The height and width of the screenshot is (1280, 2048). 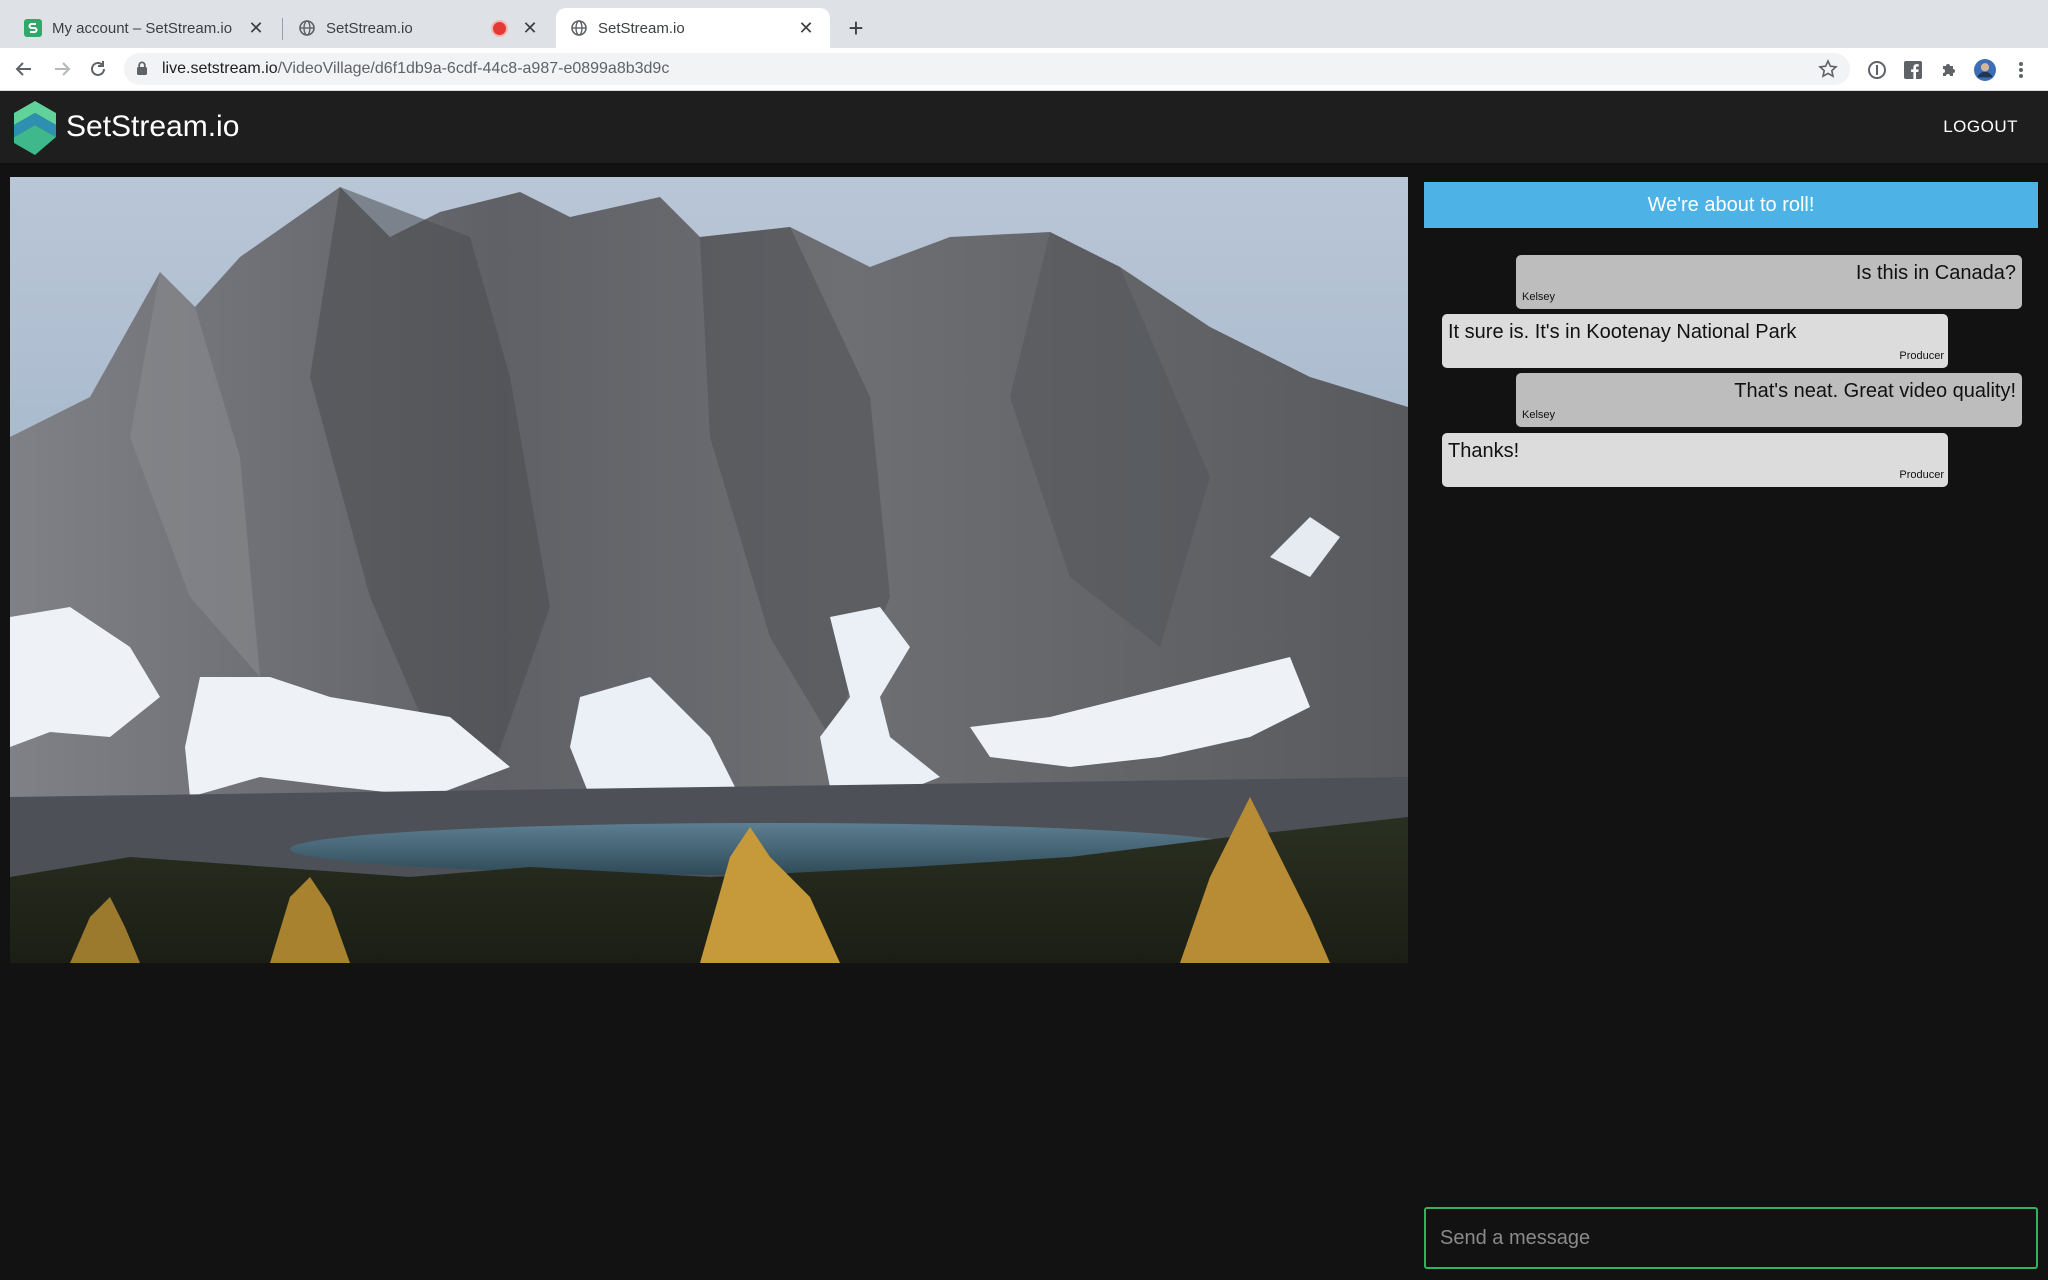 I want to click on arrow-right-icon, so click(x=63, y=69).